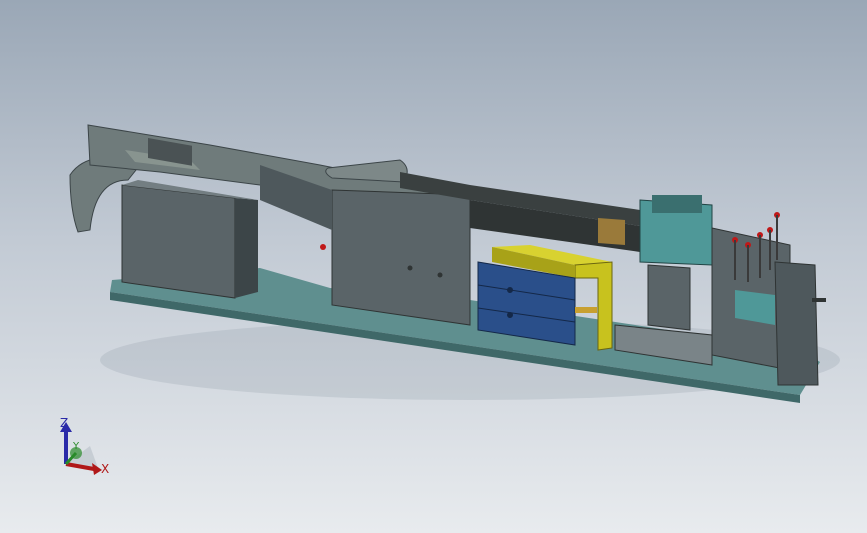 Image resolution: width=867 pixels, height=533 pixels. What do you see at coordinates (796, 323) in the screenshot?
I see `end-block` at bounding box center [796, 323].